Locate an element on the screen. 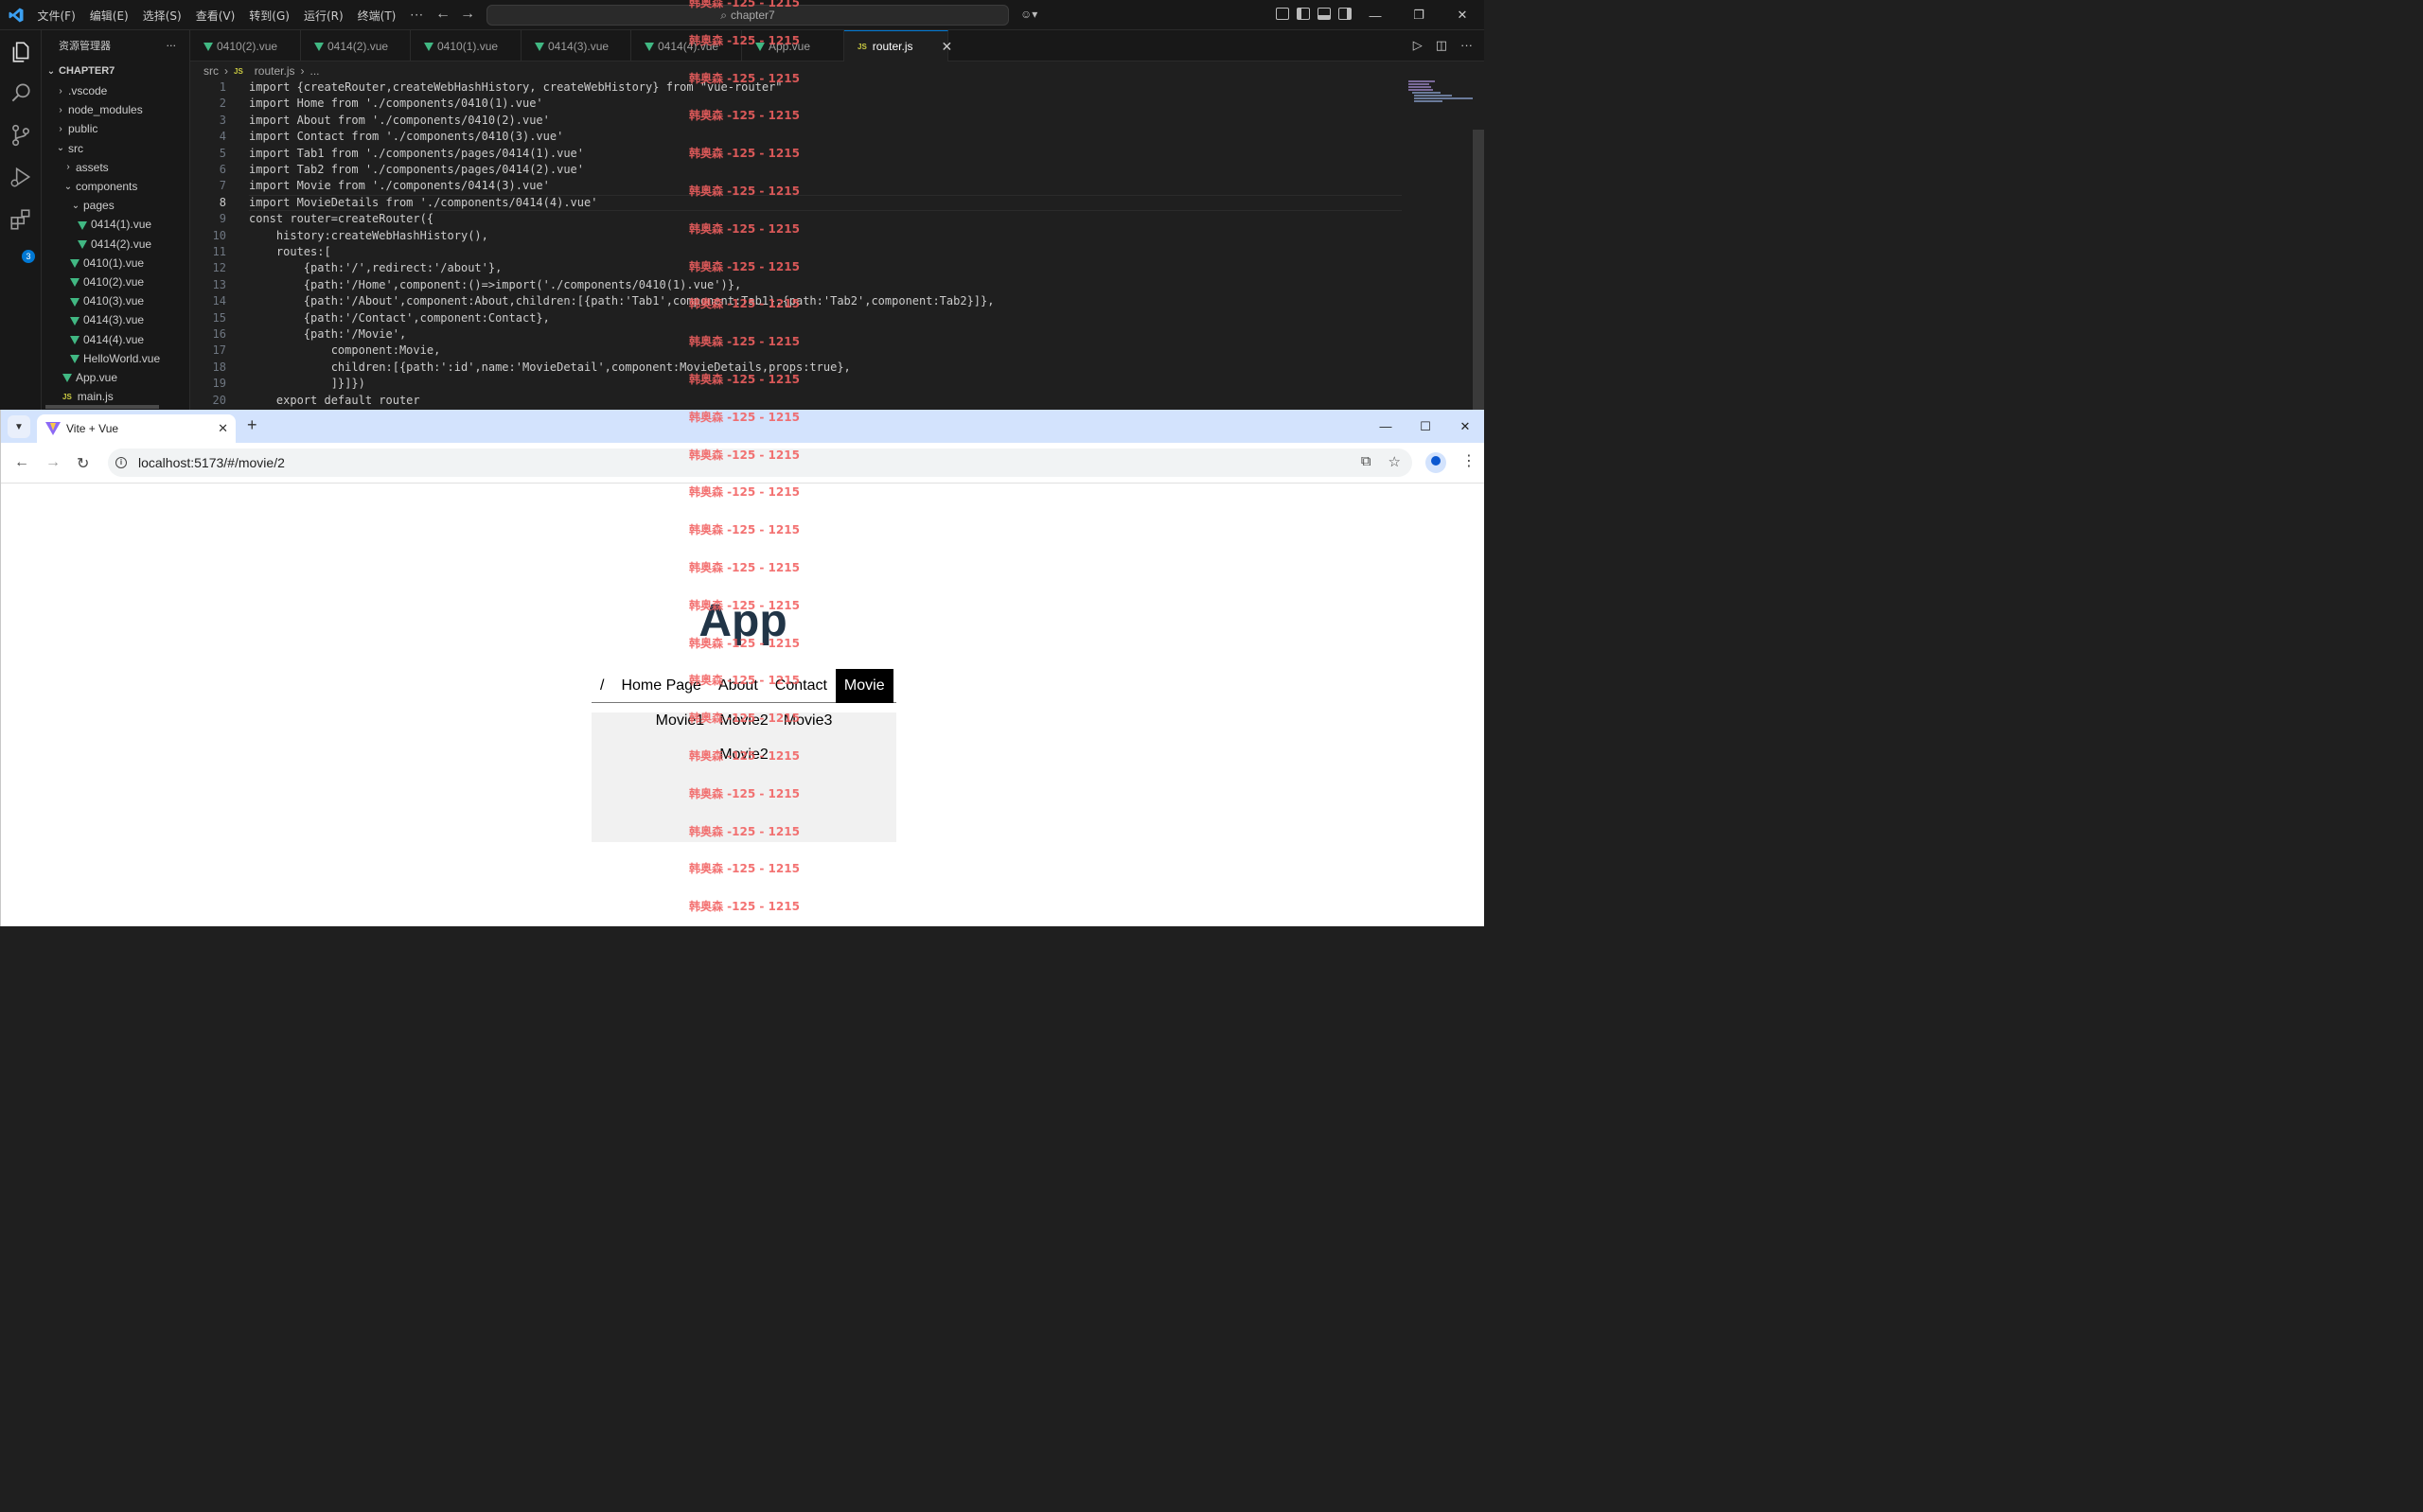 Image resolution: width=2423 pixels, height=1512 pixels. address-bar: i localhost:5173/#/movie/2 ⧉ ☆ is located at coordinates (760, 462).